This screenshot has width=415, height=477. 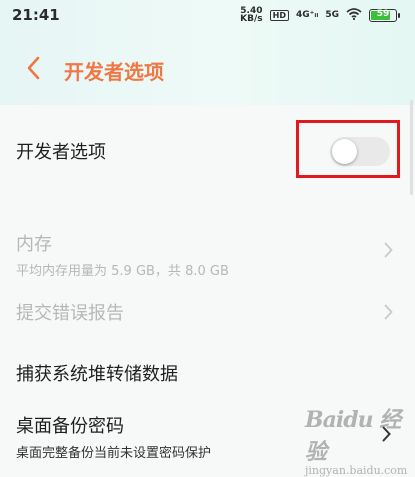 I want to click on page-title: 开发者选项, so click(x=114, y=71).